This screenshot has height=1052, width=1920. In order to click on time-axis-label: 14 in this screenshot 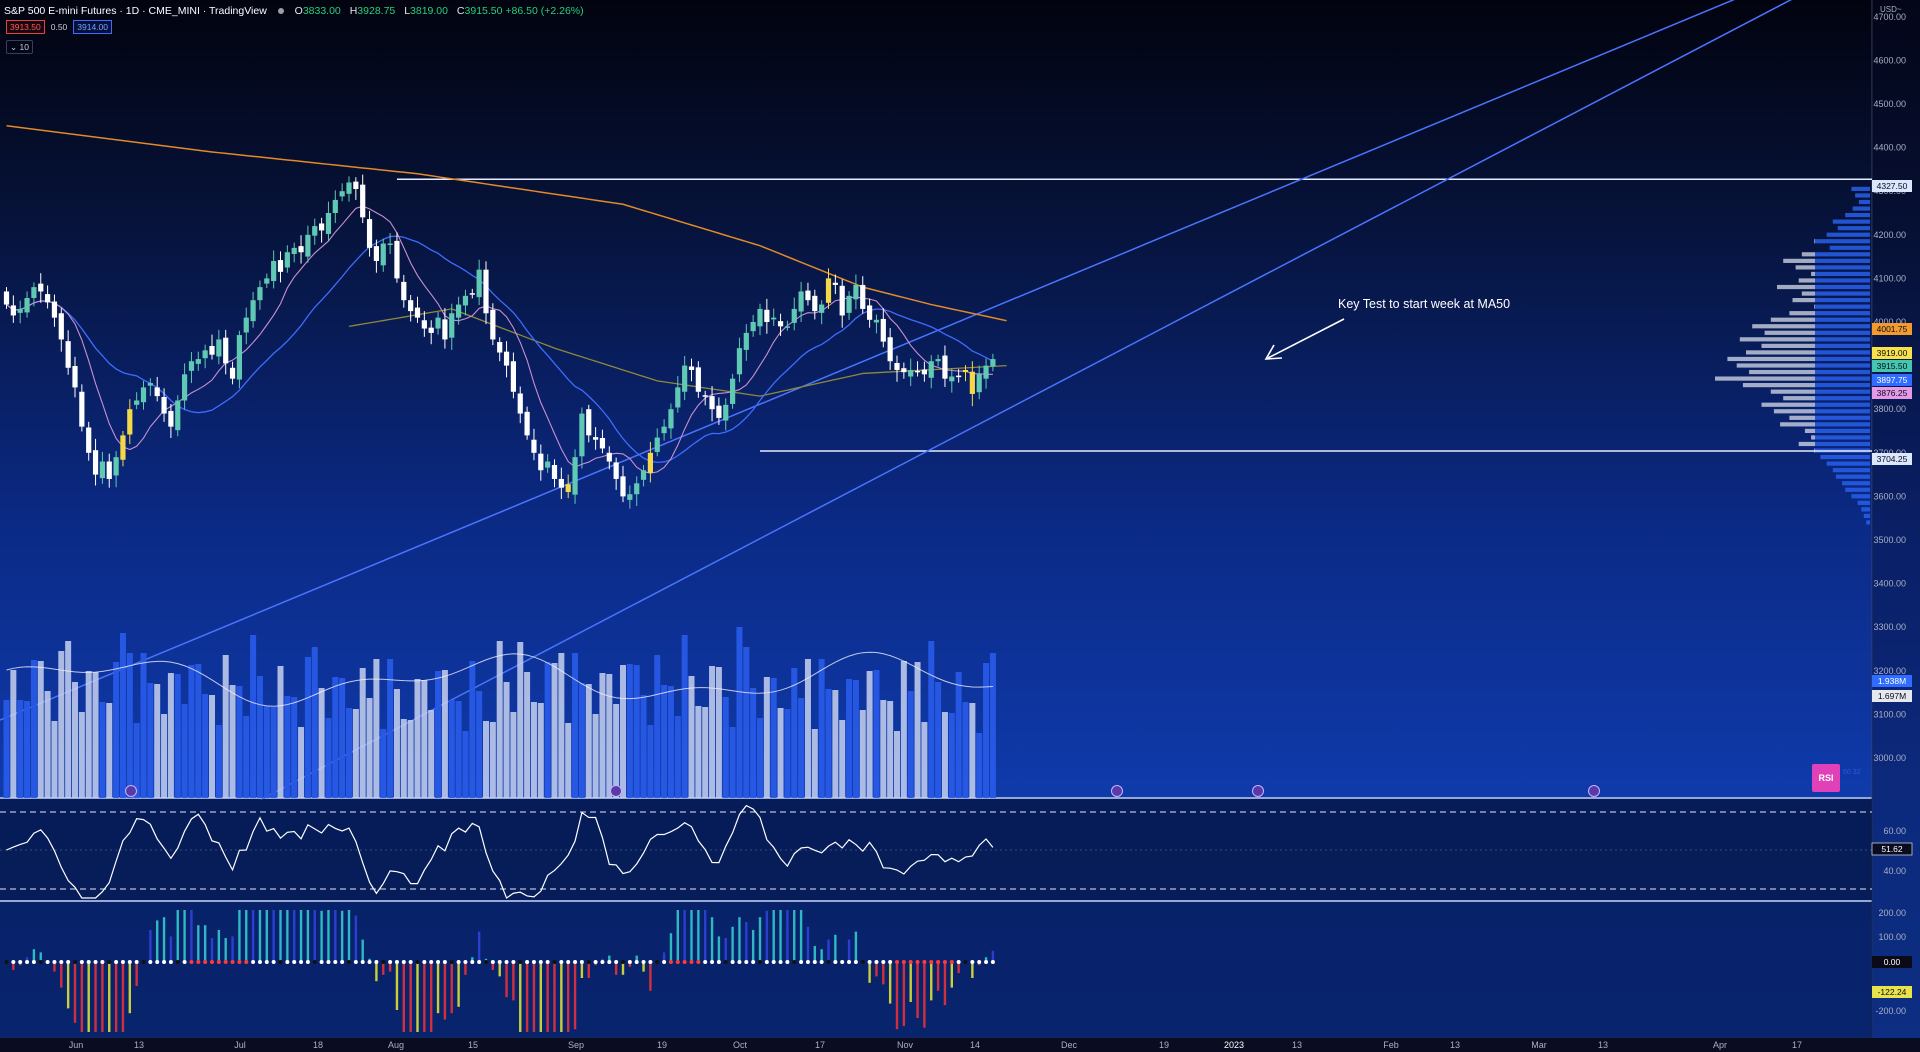, I will do `click(975, 1045)`.